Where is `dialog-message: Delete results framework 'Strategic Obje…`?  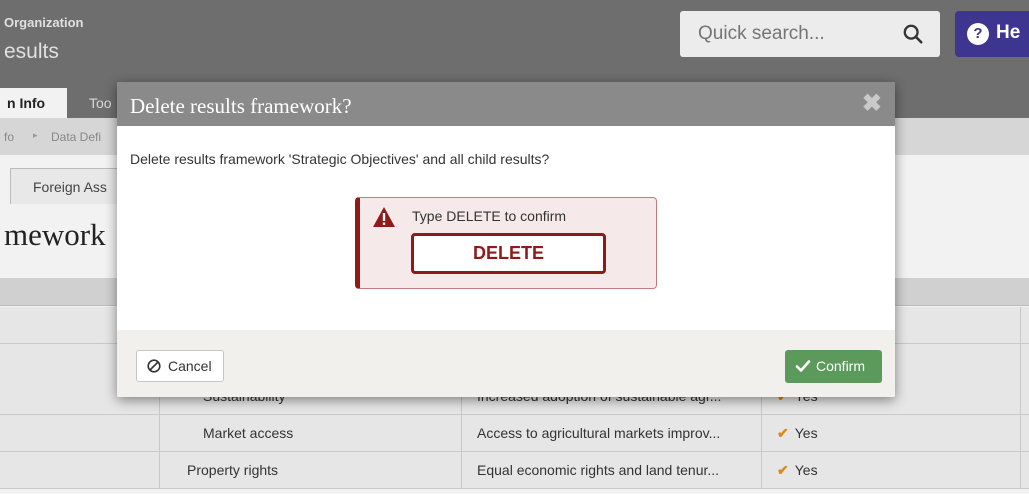
dialog-message: Delete results framework 'Strategic Obje… is located at coordinates (340, 159).